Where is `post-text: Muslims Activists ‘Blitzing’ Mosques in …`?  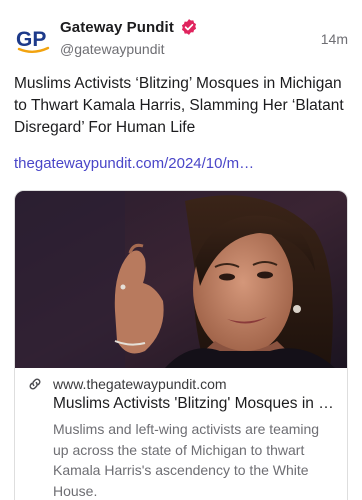
post-text: Muslims Activists ‘Blitzing’ Mosques in … is located at coordinates (179, 105).